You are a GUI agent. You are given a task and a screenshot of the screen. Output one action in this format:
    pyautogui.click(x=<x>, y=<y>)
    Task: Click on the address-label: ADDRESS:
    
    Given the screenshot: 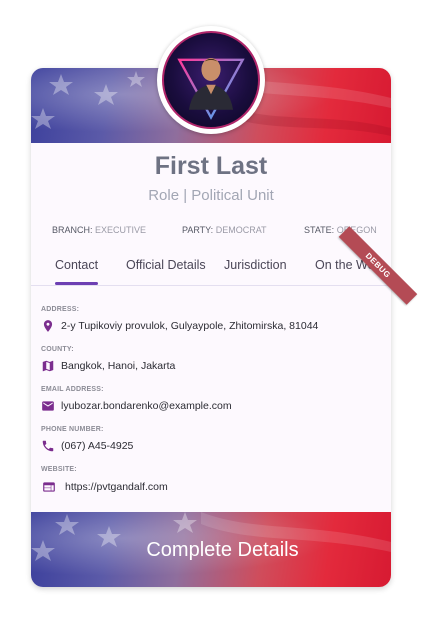 What is the action you would take?
    pyautogui.click(x=60, y=309)
    